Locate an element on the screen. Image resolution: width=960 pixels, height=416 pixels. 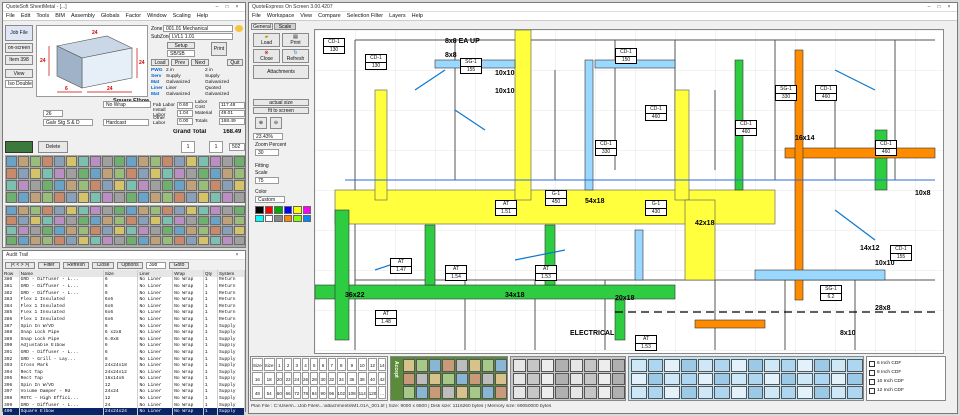
table-row: 395 Rect Tap 16x14x6 No Liner No Wrap 1 Supply is located at coordinates (124, 379).